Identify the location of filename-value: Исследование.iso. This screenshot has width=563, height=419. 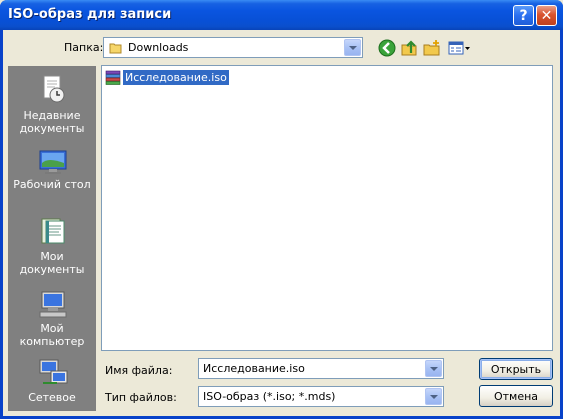
(254, 368).